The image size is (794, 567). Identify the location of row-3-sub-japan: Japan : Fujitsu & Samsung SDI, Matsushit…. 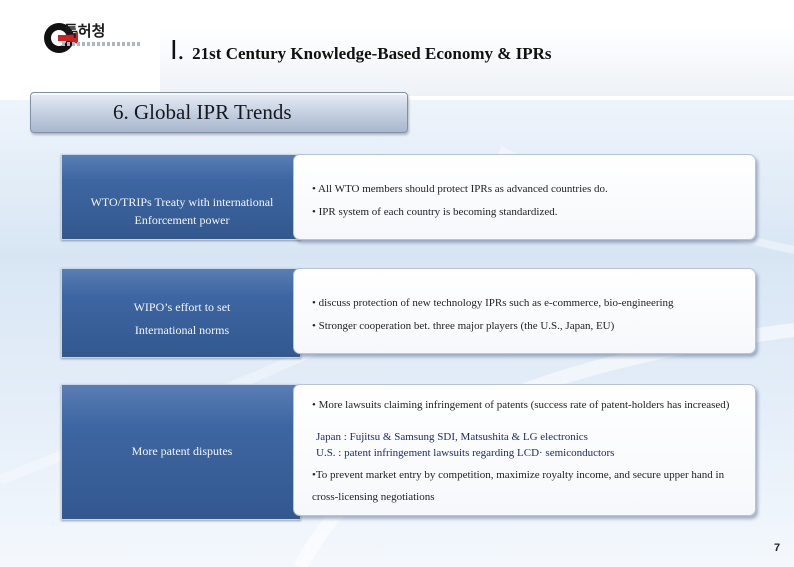
(452, 437).